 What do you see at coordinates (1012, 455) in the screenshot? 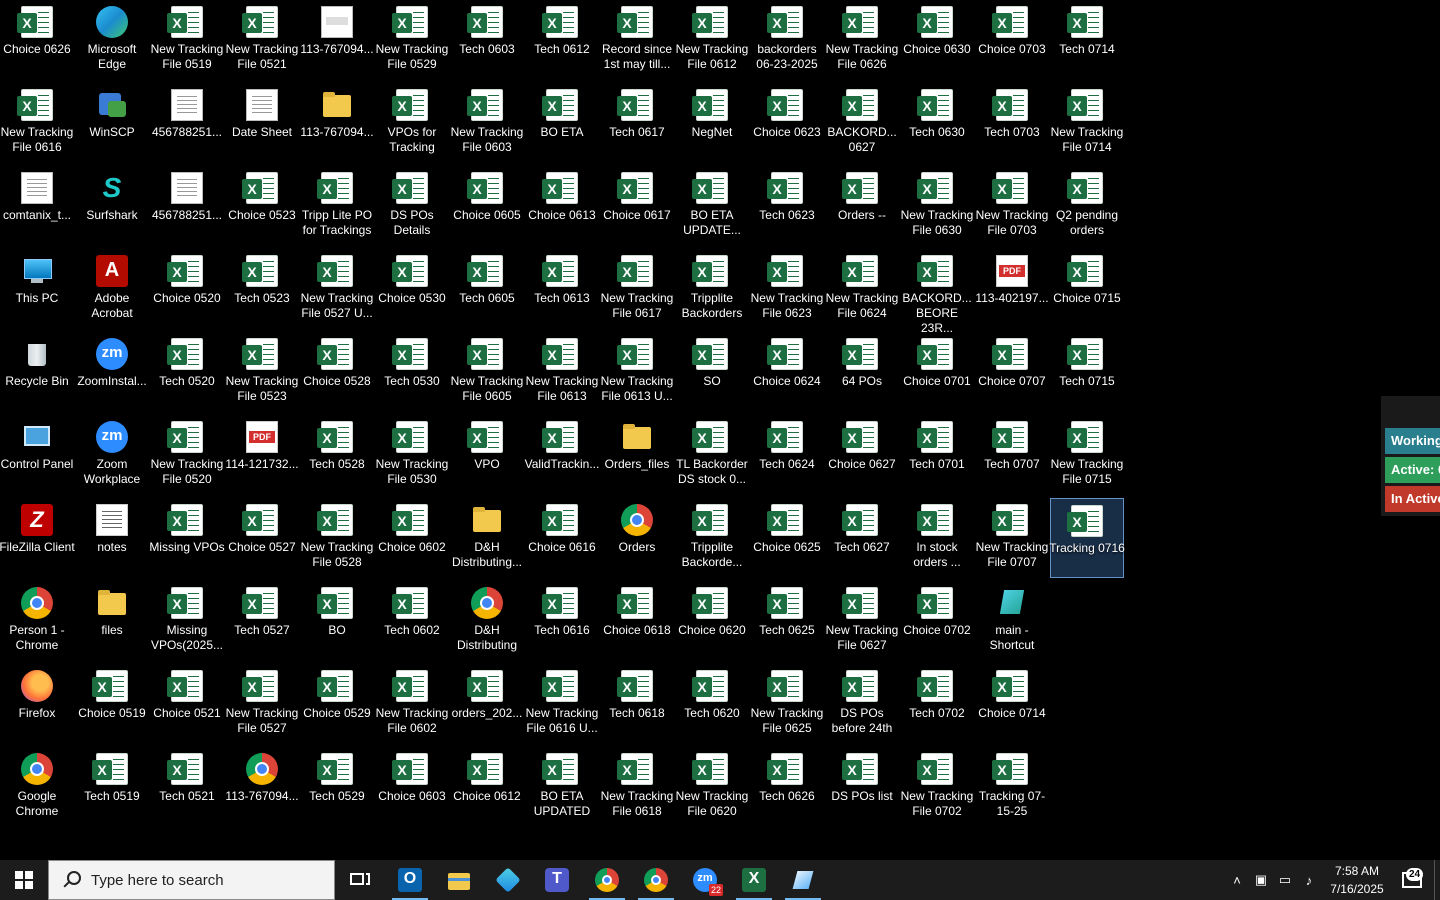
I see `desktop-icon: Tech 0707` at bounding box center [1012, 455].